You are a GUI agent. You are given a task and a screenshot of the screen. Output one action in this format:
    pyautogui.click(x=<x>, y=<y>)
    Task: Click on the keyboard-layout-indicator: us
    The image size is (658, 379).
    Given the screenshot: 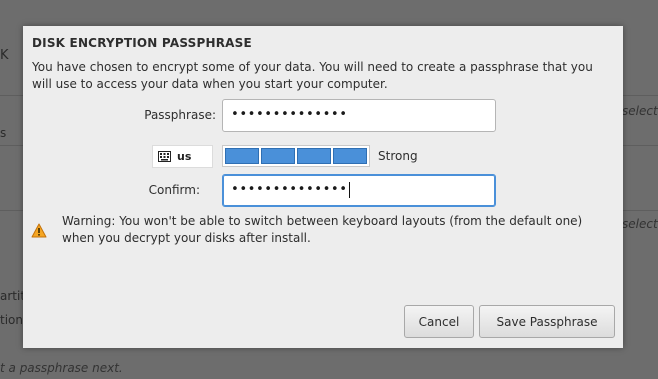 What is the action you would take?
    pyautogui.click(x=182, y=156)
    